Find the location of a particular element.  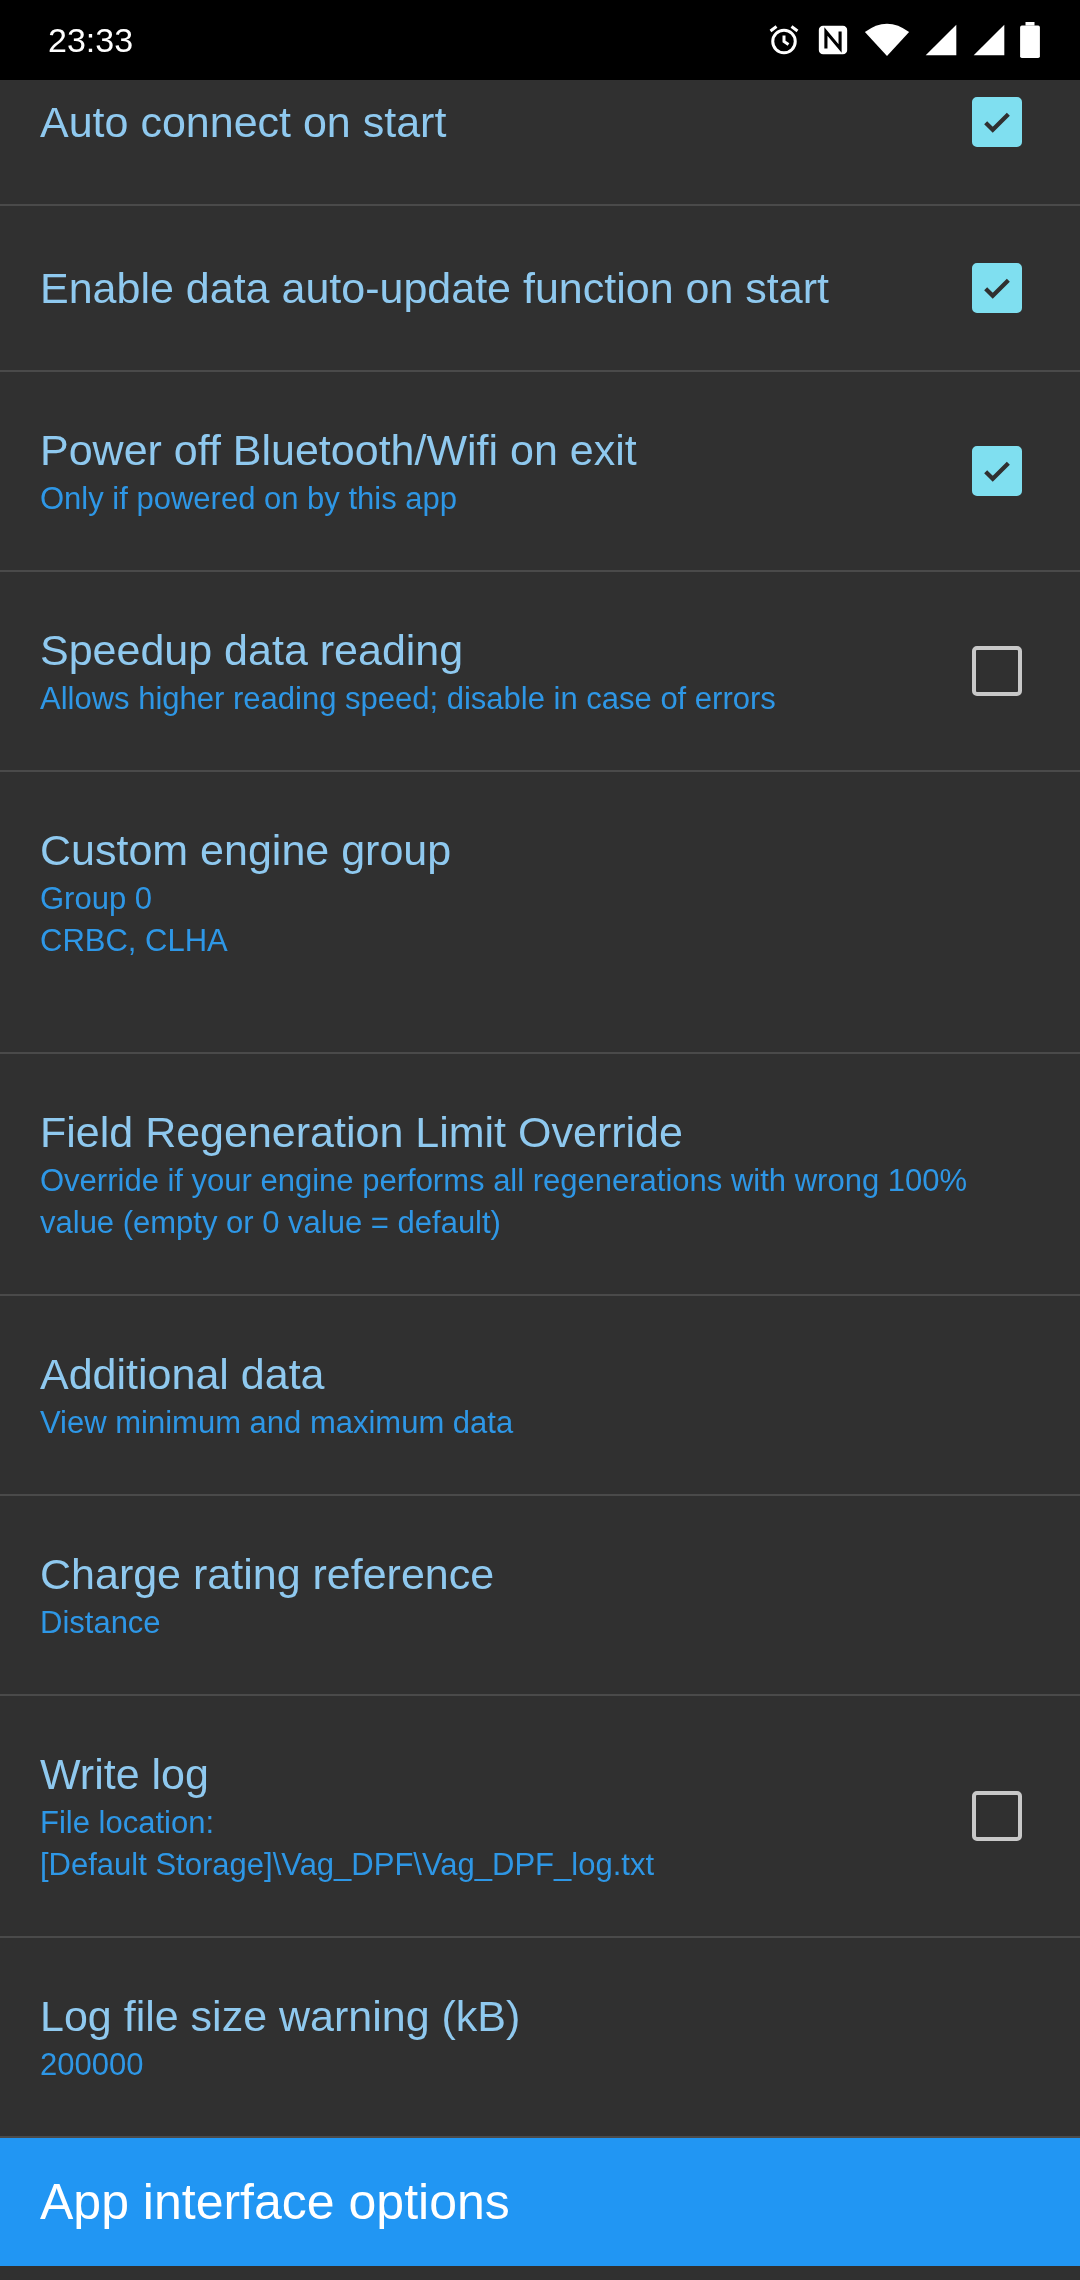

preference-item: Speedup data reading Allows higher reading speed; disable in case of errors is located at coordinates (540, 672).